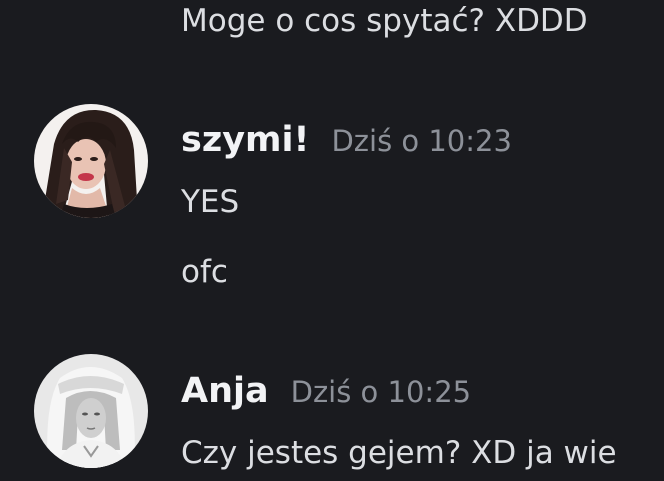 Image resolution: width=664 pixels, height=481 pixels. Describe the element at coordinates (399, 453) in the screenshot. I see `message-text: Czy jestes gejem? XD ja wie` at that location.